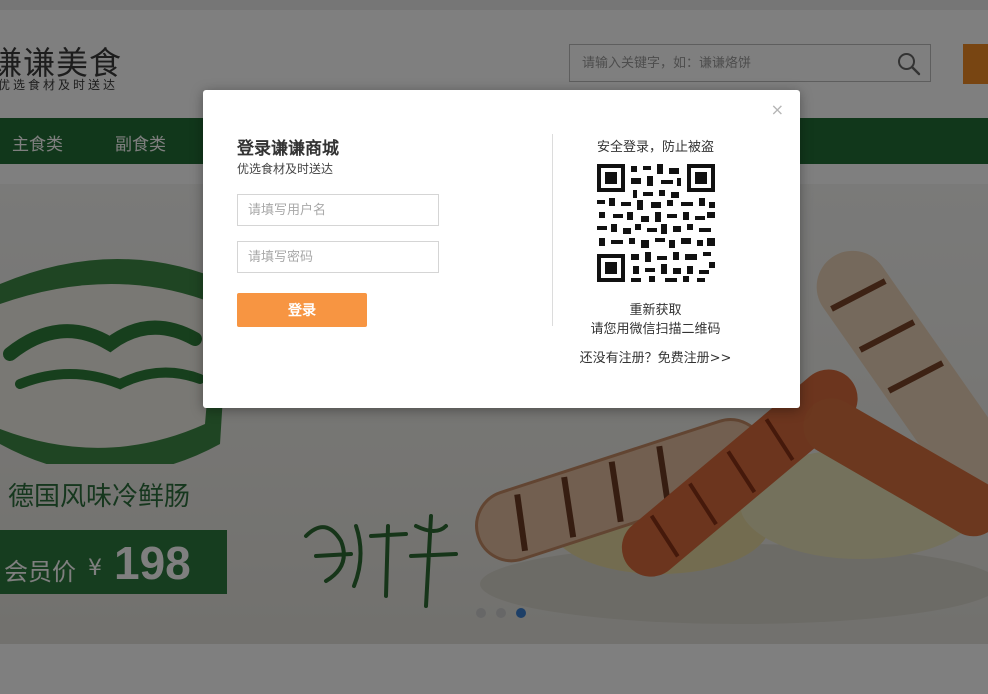  What do you see at coordinates (655, 329) in the screenshot?
I see `qr-scan-hint: 请您用微信扫描二维码` at bounding box center [655, 329].